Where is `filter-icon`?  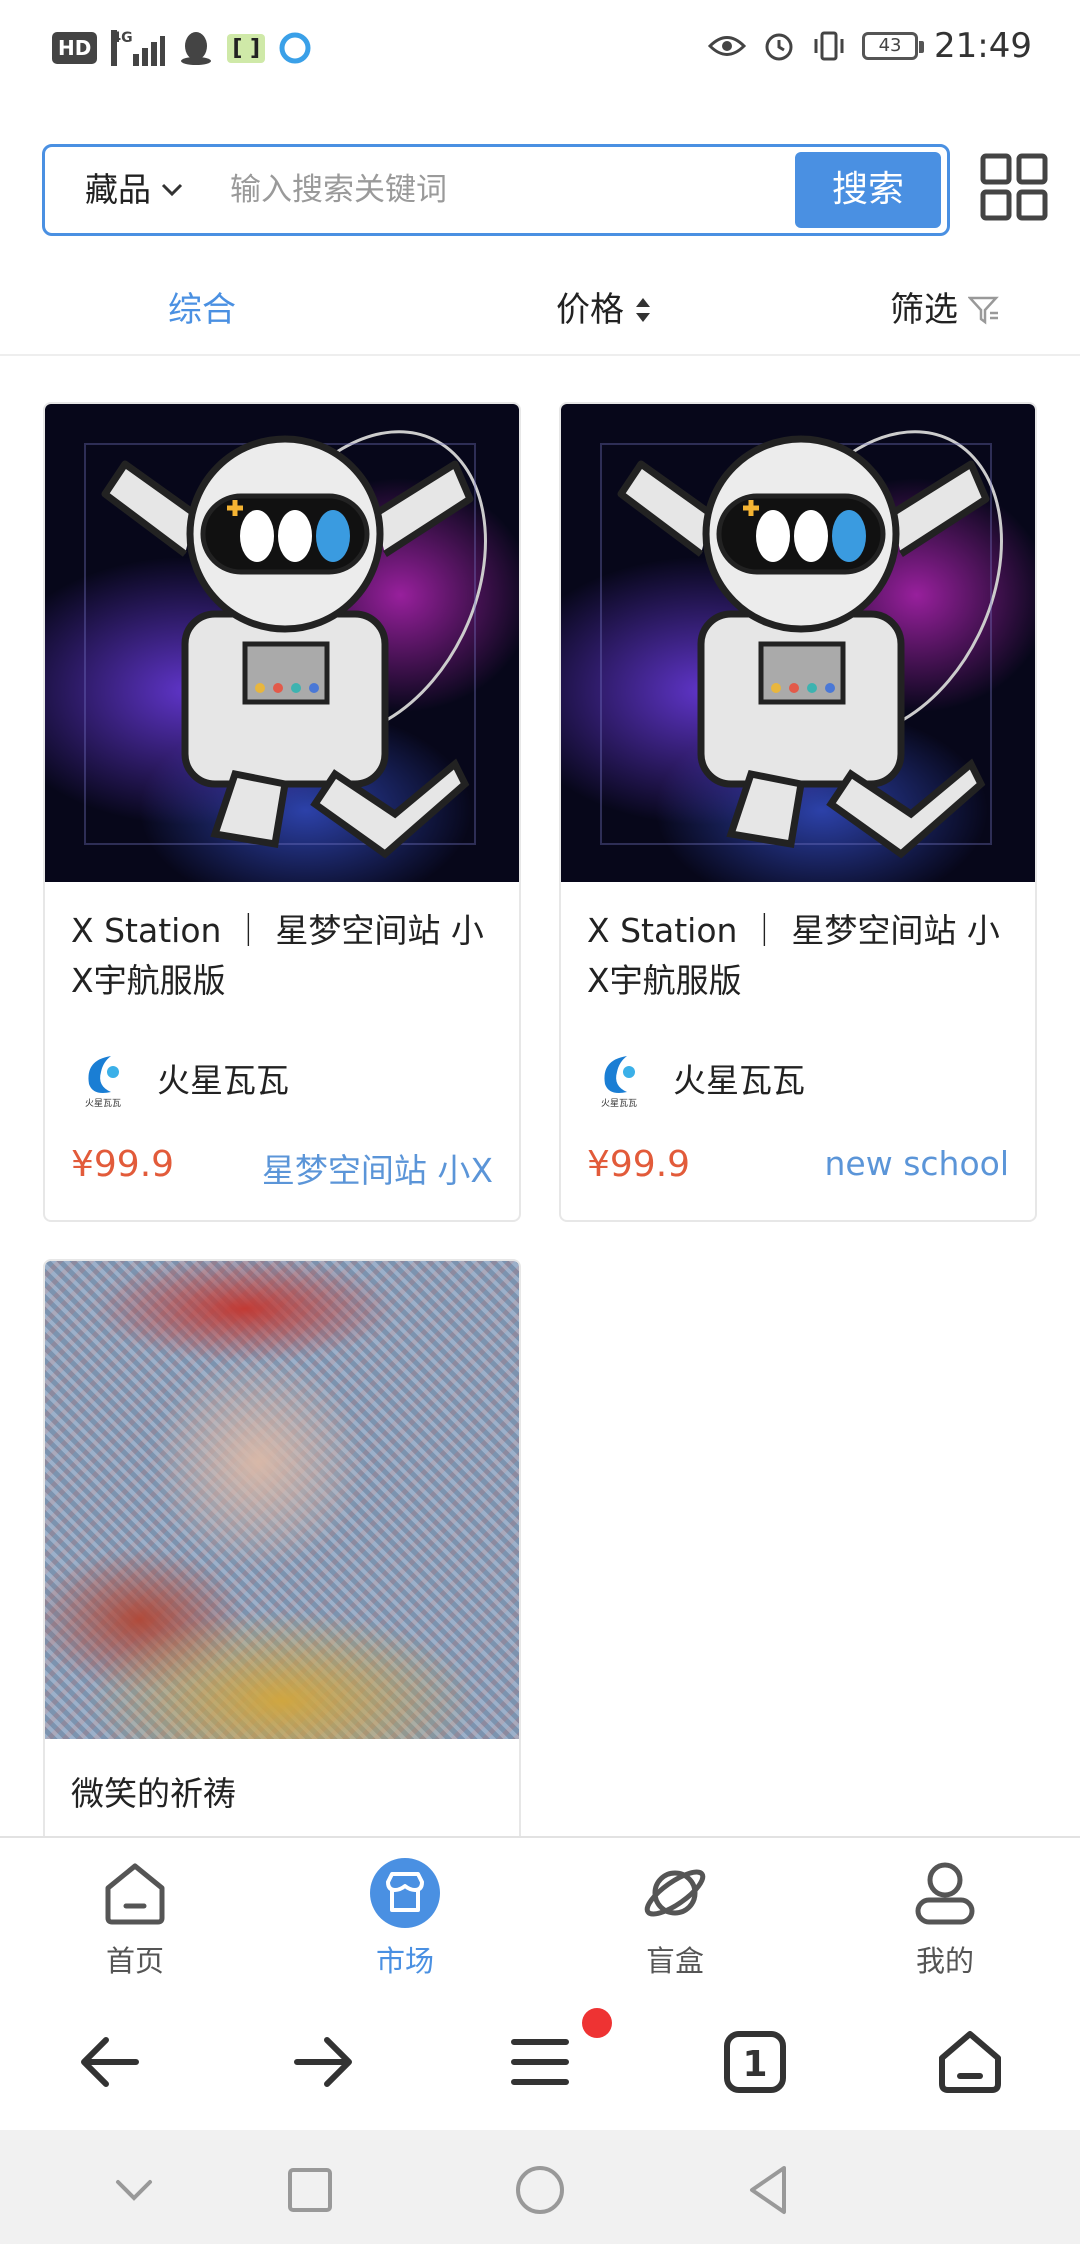
filter-icon is located at coordinates (983, 310).